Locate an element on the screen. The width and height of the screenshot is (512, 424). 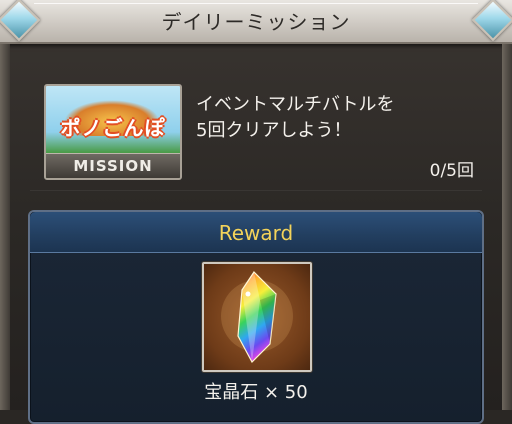
mission-description: イベントマルチバトルを 5回クリアしよう！ is located at coordinates (295, 117).